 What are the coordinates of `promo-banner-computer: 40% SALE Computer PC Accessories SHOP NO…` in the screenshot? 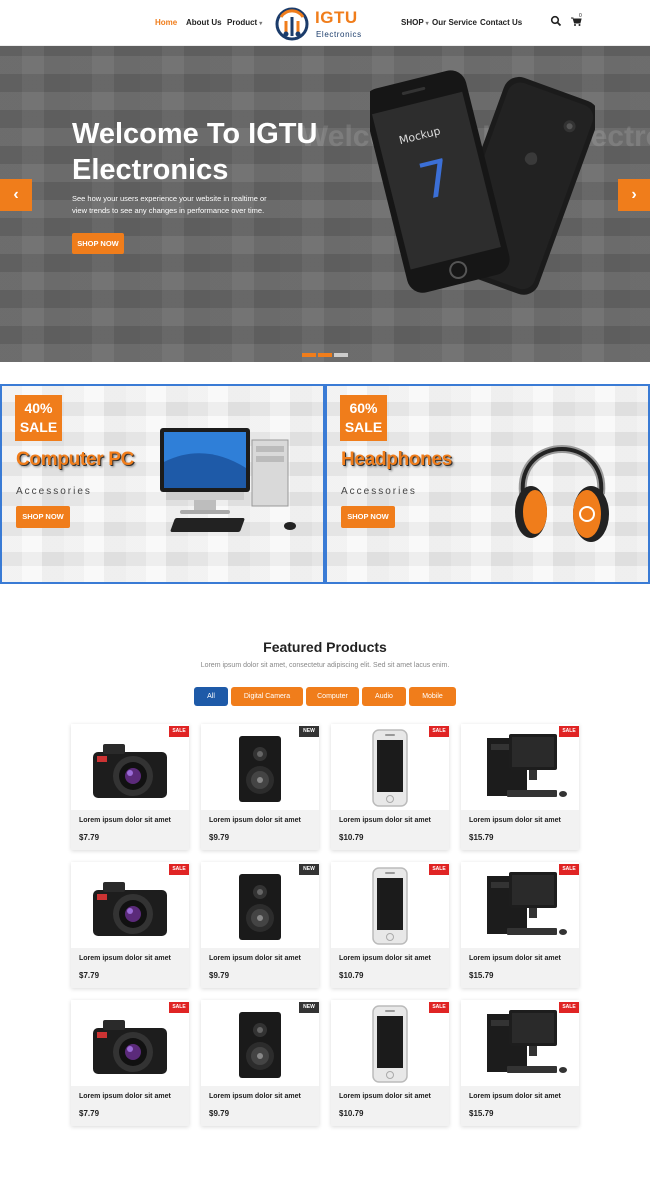 It's located at (162, 484).